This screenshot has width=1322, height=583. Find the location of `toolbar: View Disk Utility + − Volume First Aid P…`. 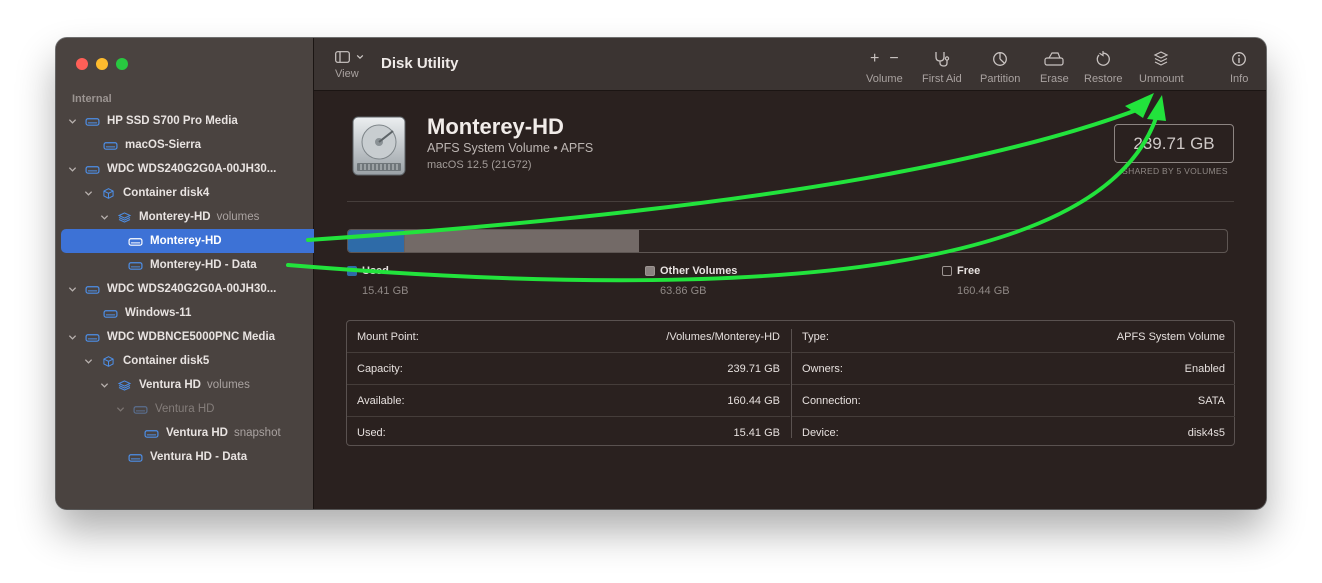

toolbar: View Disk Utility + − Volume First Aid P… is located at coordinates (790, 64).